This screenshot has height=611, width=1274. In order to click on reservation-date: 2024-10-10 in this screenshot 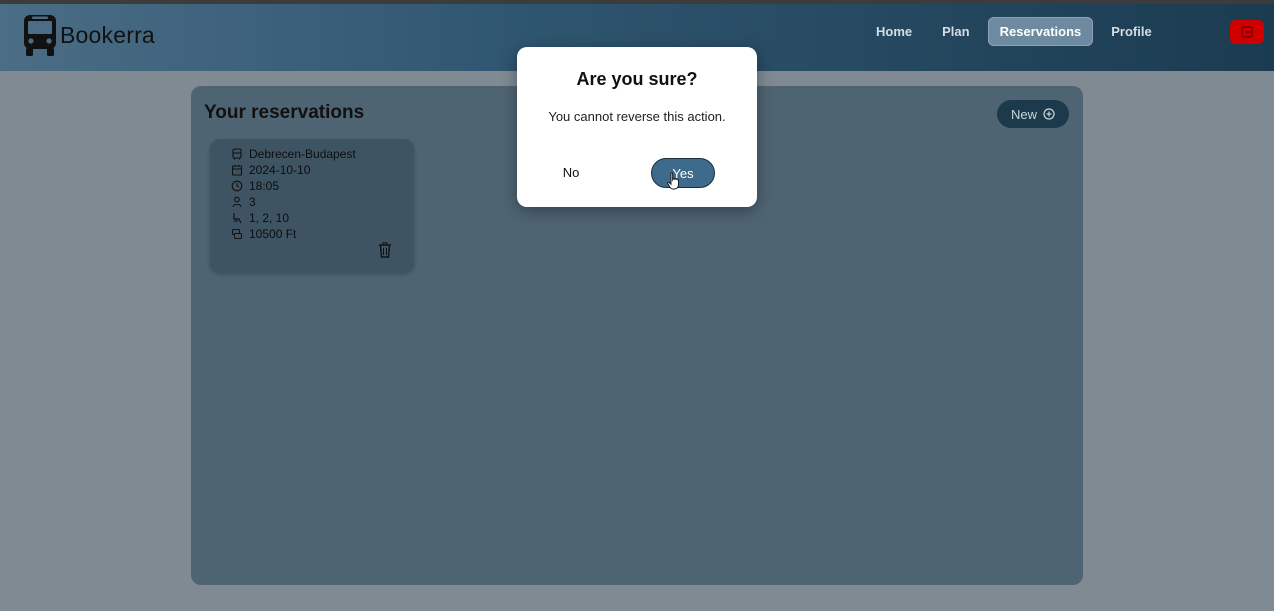, I will do `click(280, 170)`.